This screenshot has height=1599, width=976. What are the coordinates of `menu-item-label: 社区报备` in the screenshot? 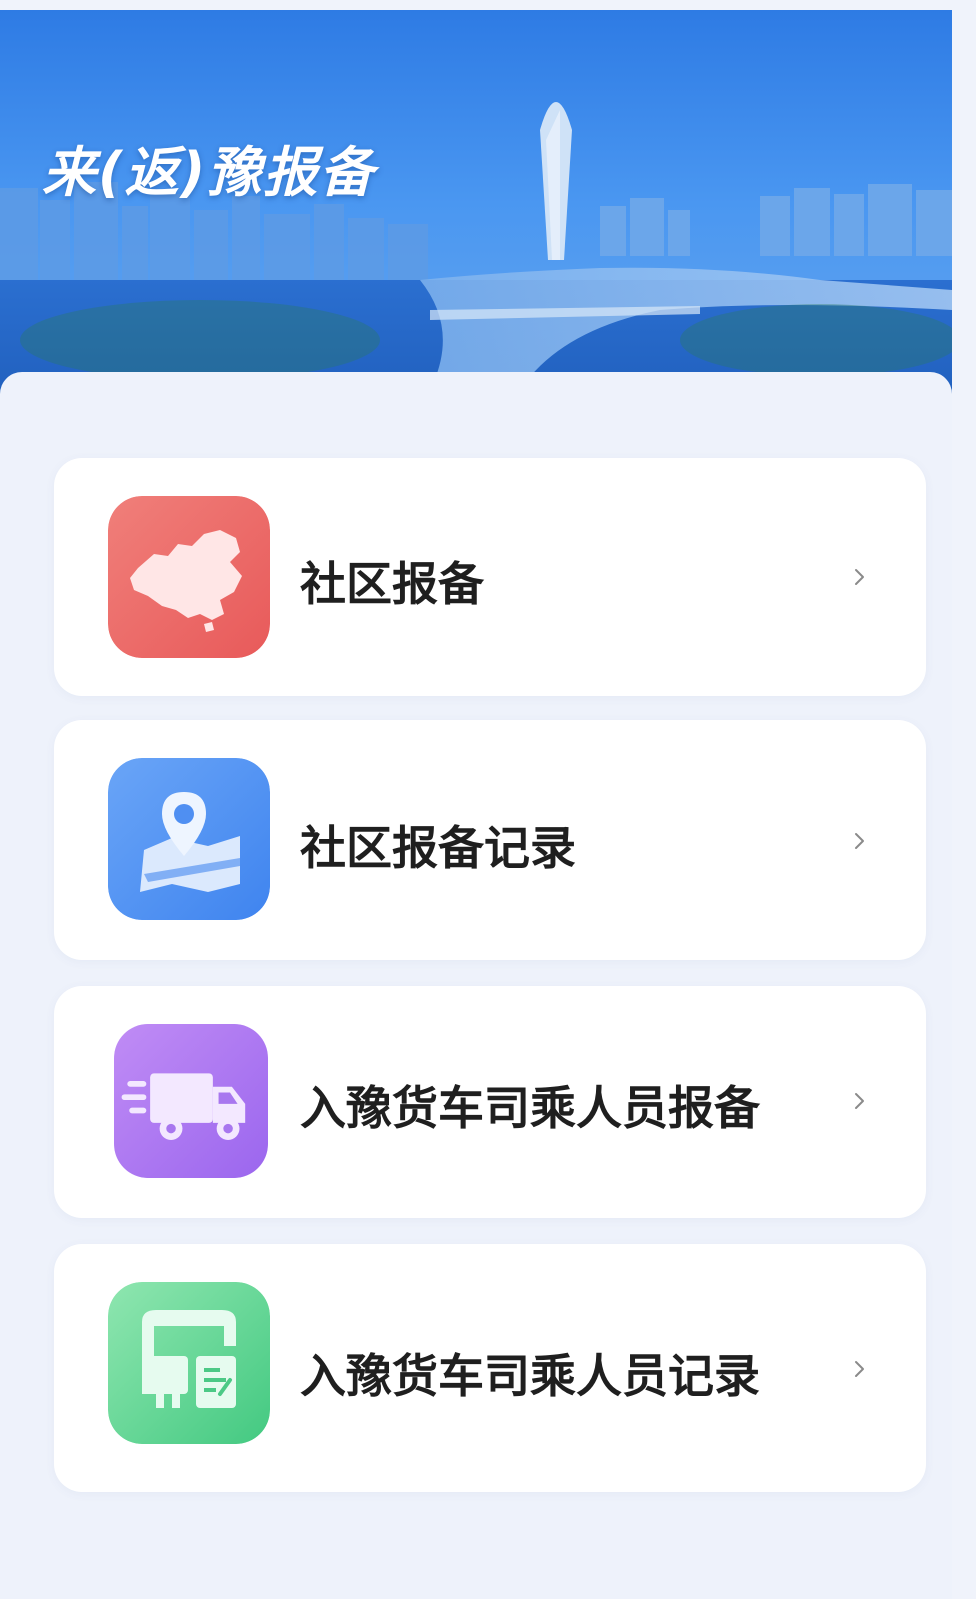 It's located at (392, 584).